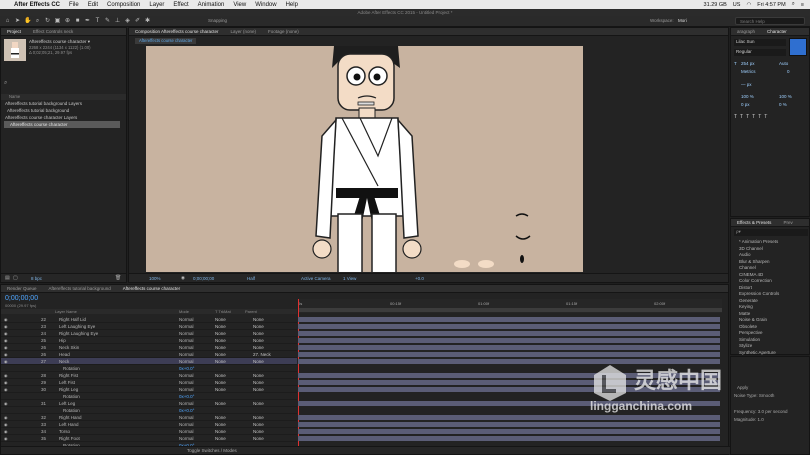 This screenshot has height=455, width=810. Describe the element at coordinates (107, 21) in the screenshot. I see `brush-tool-icon: ✎` at that location.